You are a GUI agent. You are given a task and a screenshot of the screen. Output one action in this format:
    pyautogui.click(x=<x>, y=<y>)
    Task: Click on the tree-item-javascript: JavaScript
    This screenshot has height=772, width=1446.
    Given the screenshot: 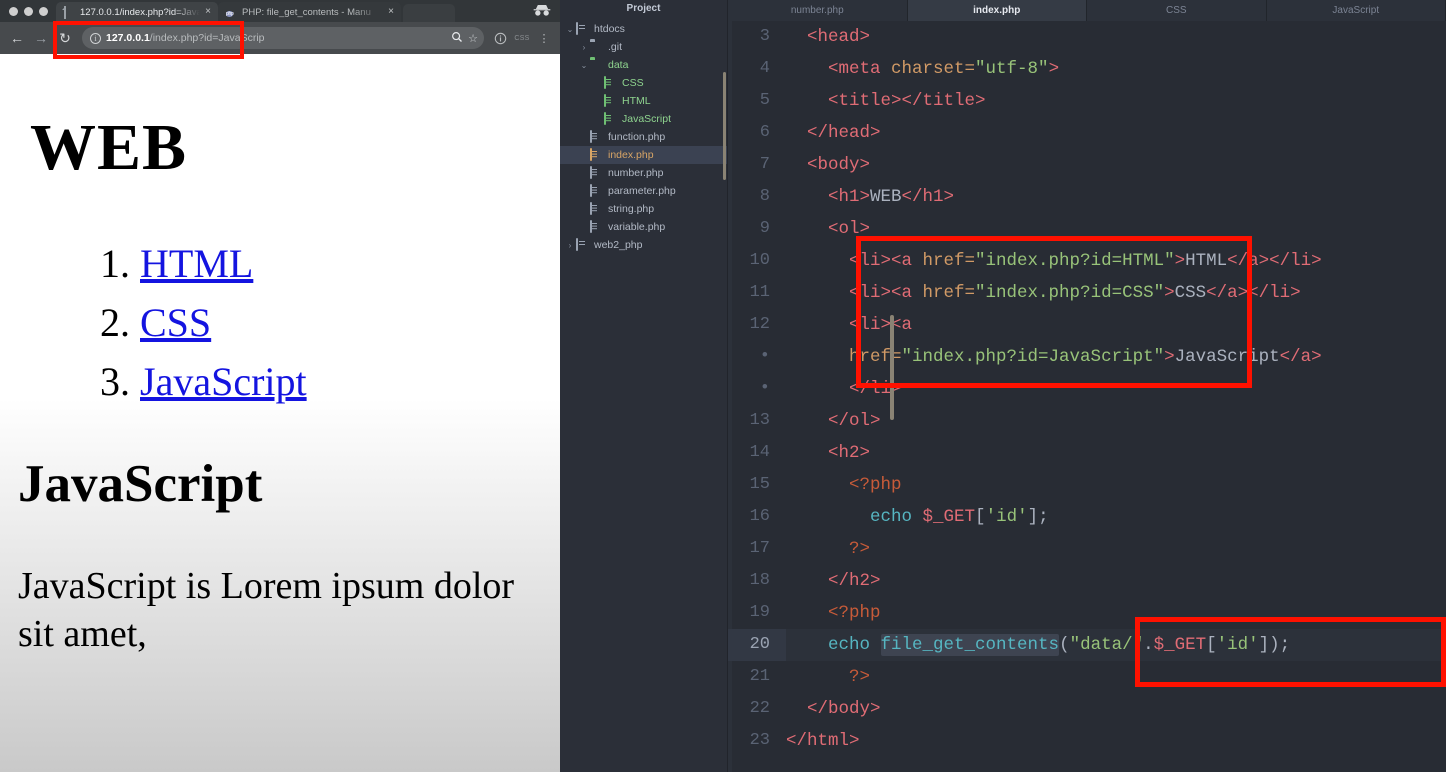 What is the action you would take?
    pyautogui.click(x=643, y=119)
    